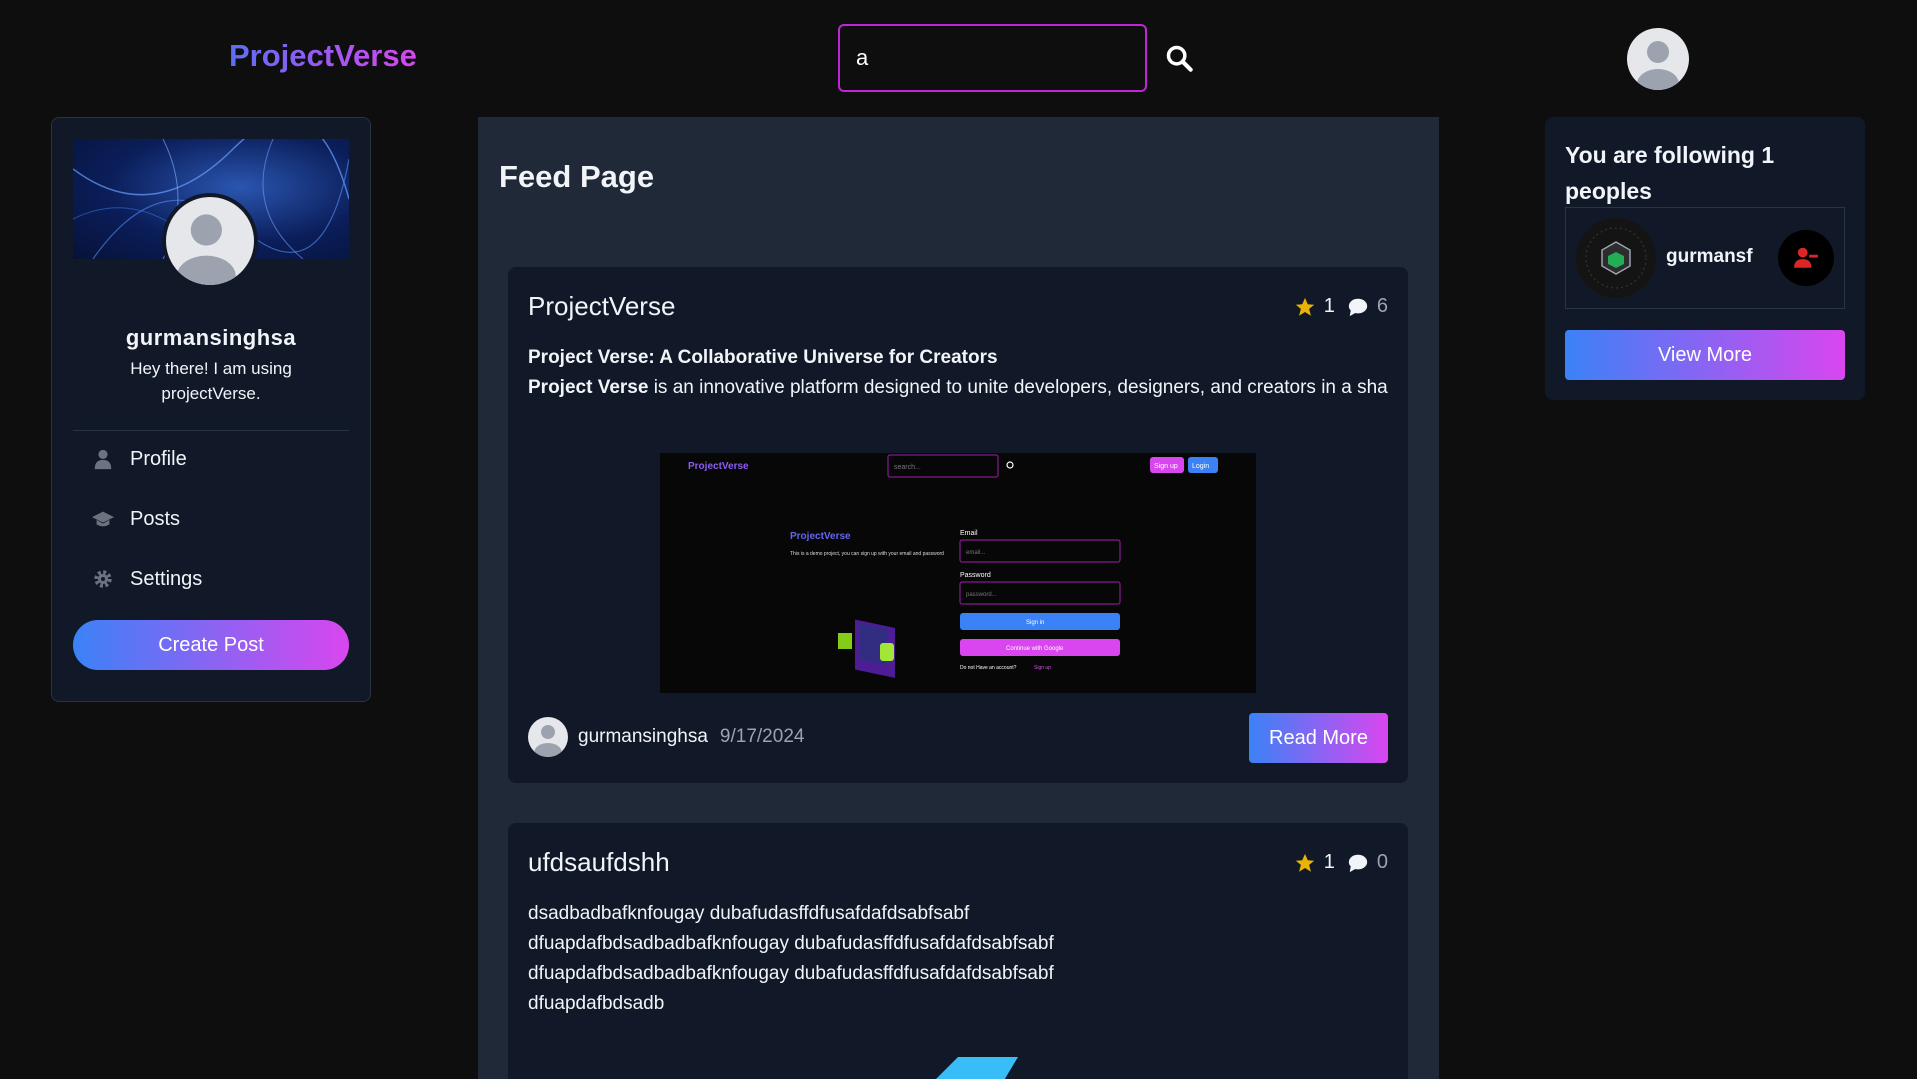 The image size is (1917, 1079). I want to click on thumb-email-label: Email, so click(969, 533).